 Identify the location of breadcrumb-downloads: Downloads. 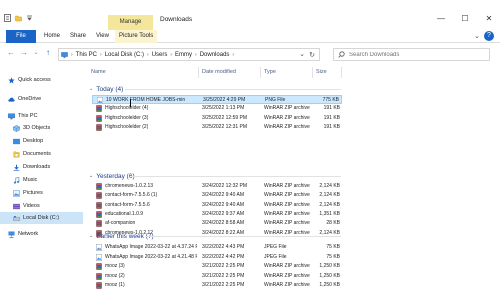
(215, 55).